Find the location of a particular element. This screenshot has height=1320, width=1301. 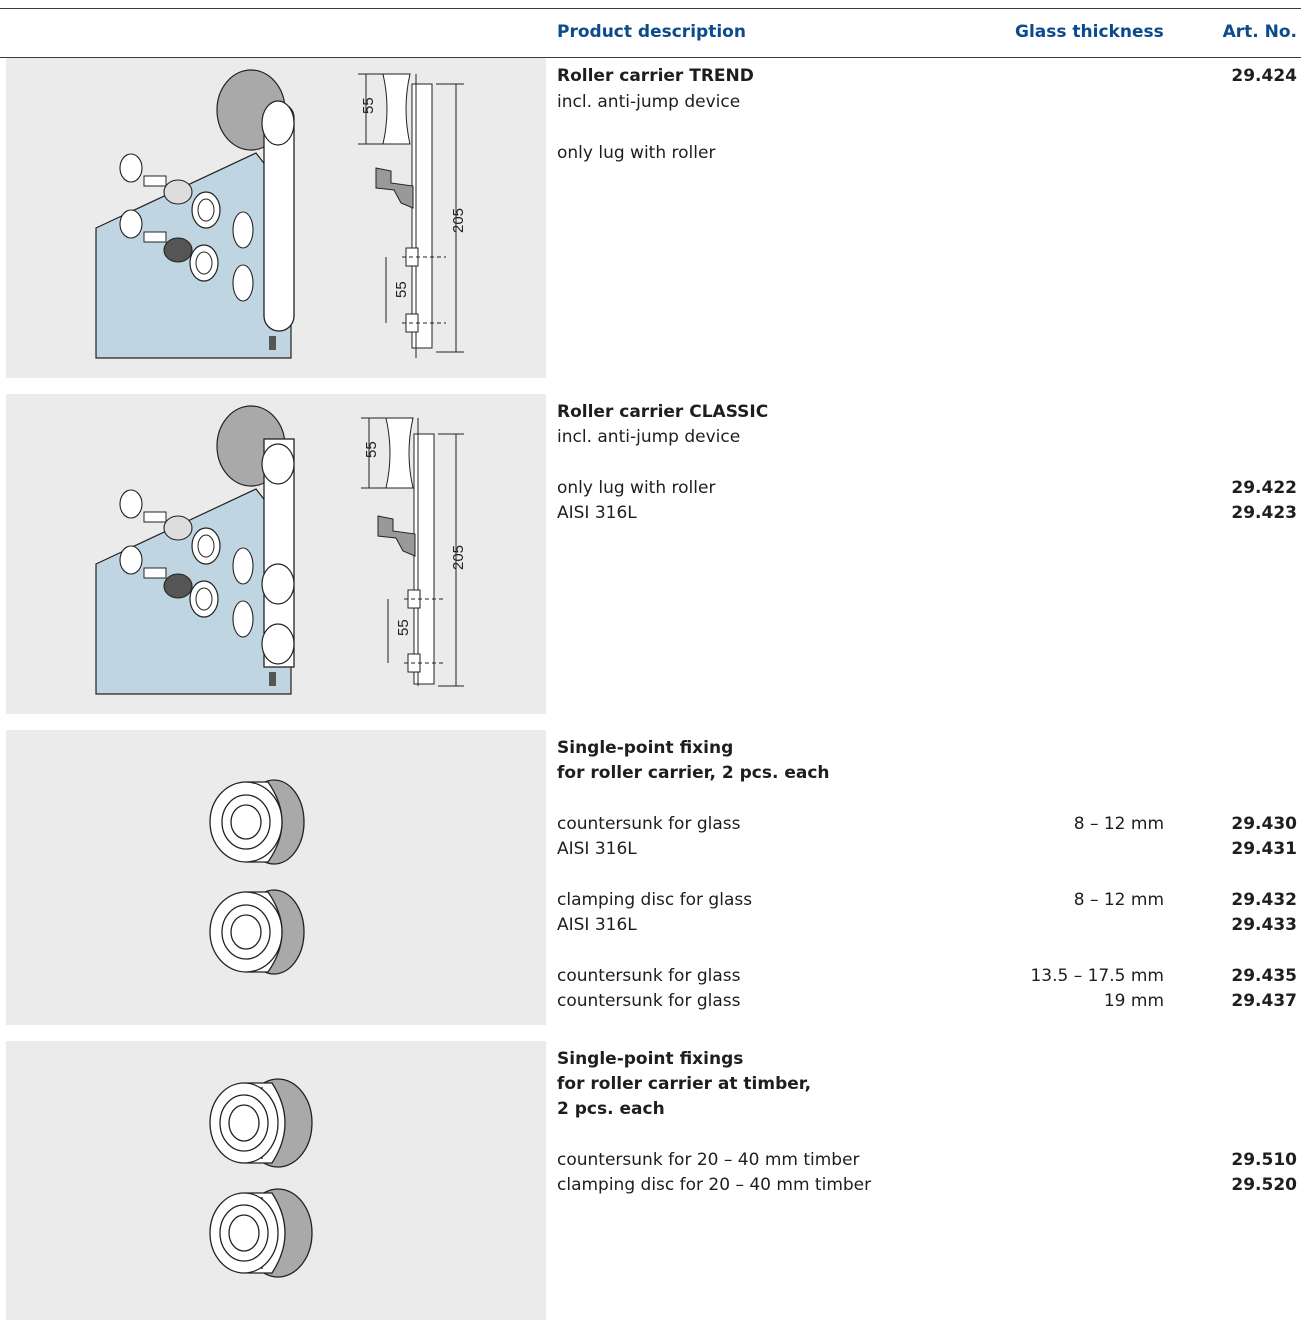

roller-carrier-classic-drawing: 55 205 55 is located at coordinates (281, 550).